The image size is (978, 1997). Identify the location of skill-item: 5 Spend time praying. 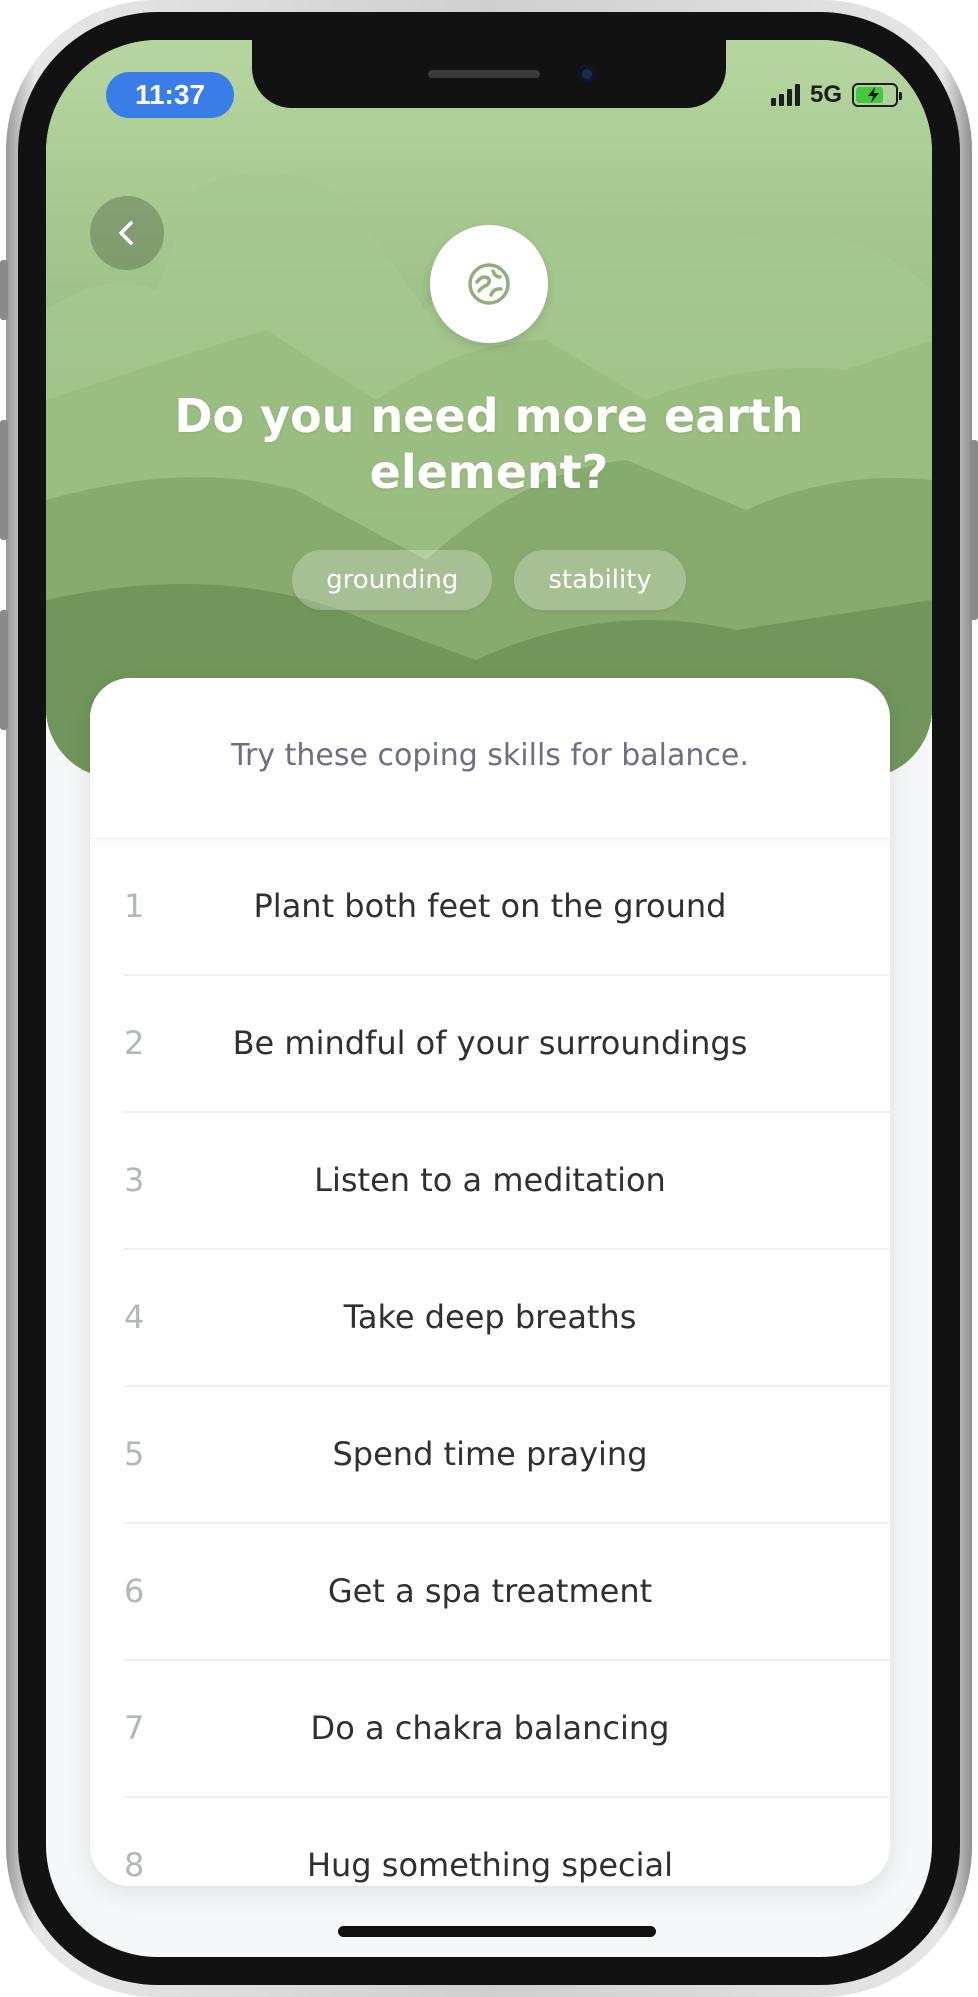
(507, 1455).